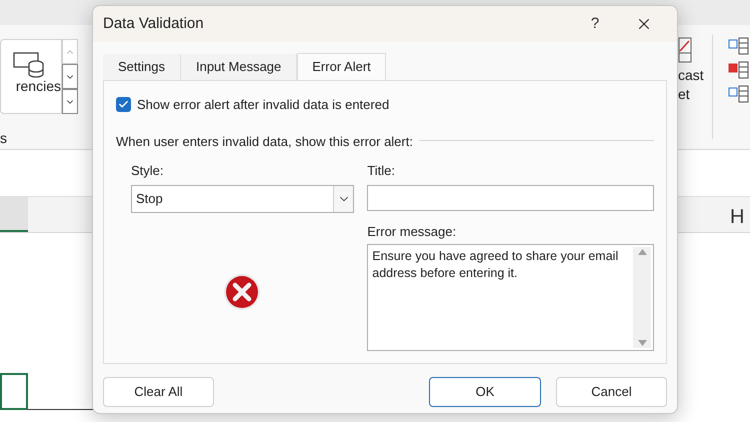 This screenshot has width=750, height=422. What do you see at coordinates (38, 86) in the screenshot?
I see `gallery-item-label: rencies` at bounding box center [38, 86].